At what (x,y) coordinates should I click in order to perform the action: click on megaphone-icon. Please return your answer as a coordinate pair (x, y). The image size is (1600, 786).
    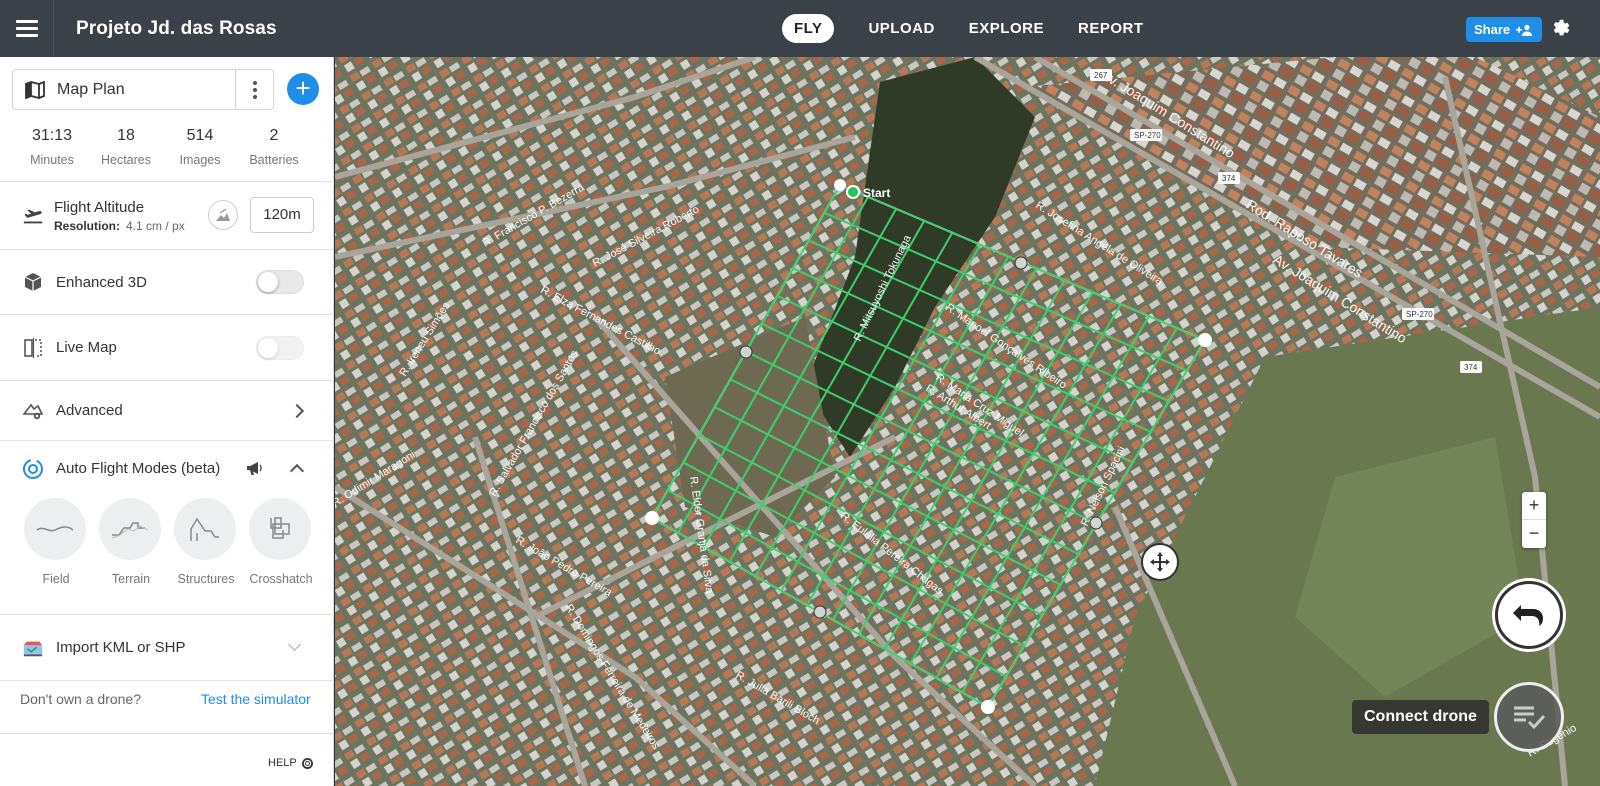
    Looking at the image, I should click on (255, 468).